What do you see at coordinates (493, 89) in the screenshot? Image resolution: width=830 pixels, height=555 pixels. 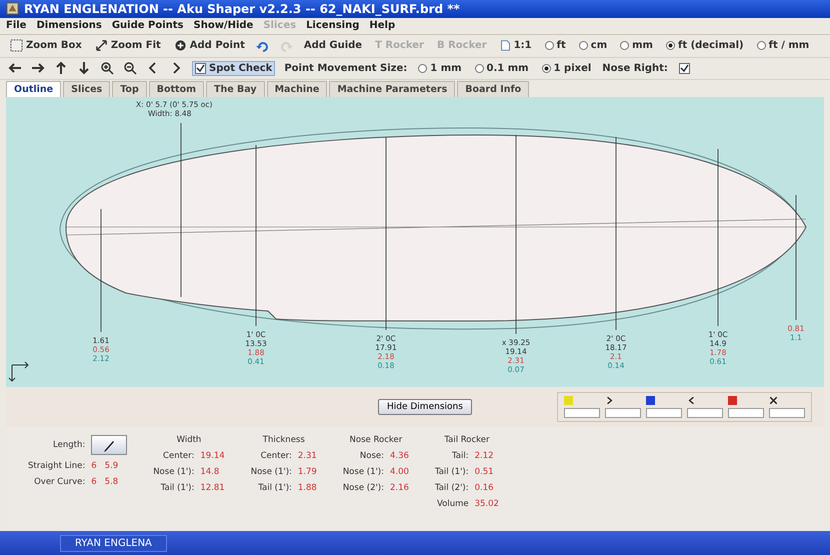 I see `tab: Board Info` at bounding box center [493, 89].